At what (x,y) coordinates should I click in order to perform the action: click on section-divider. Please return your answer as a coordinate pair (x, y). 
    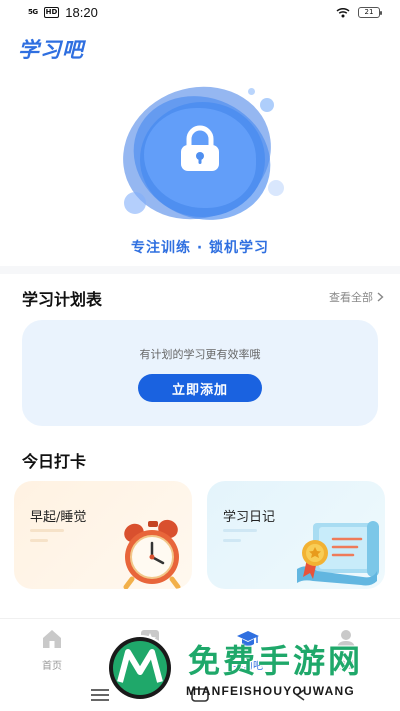
    Looking at the image, I should click on (200, 270).